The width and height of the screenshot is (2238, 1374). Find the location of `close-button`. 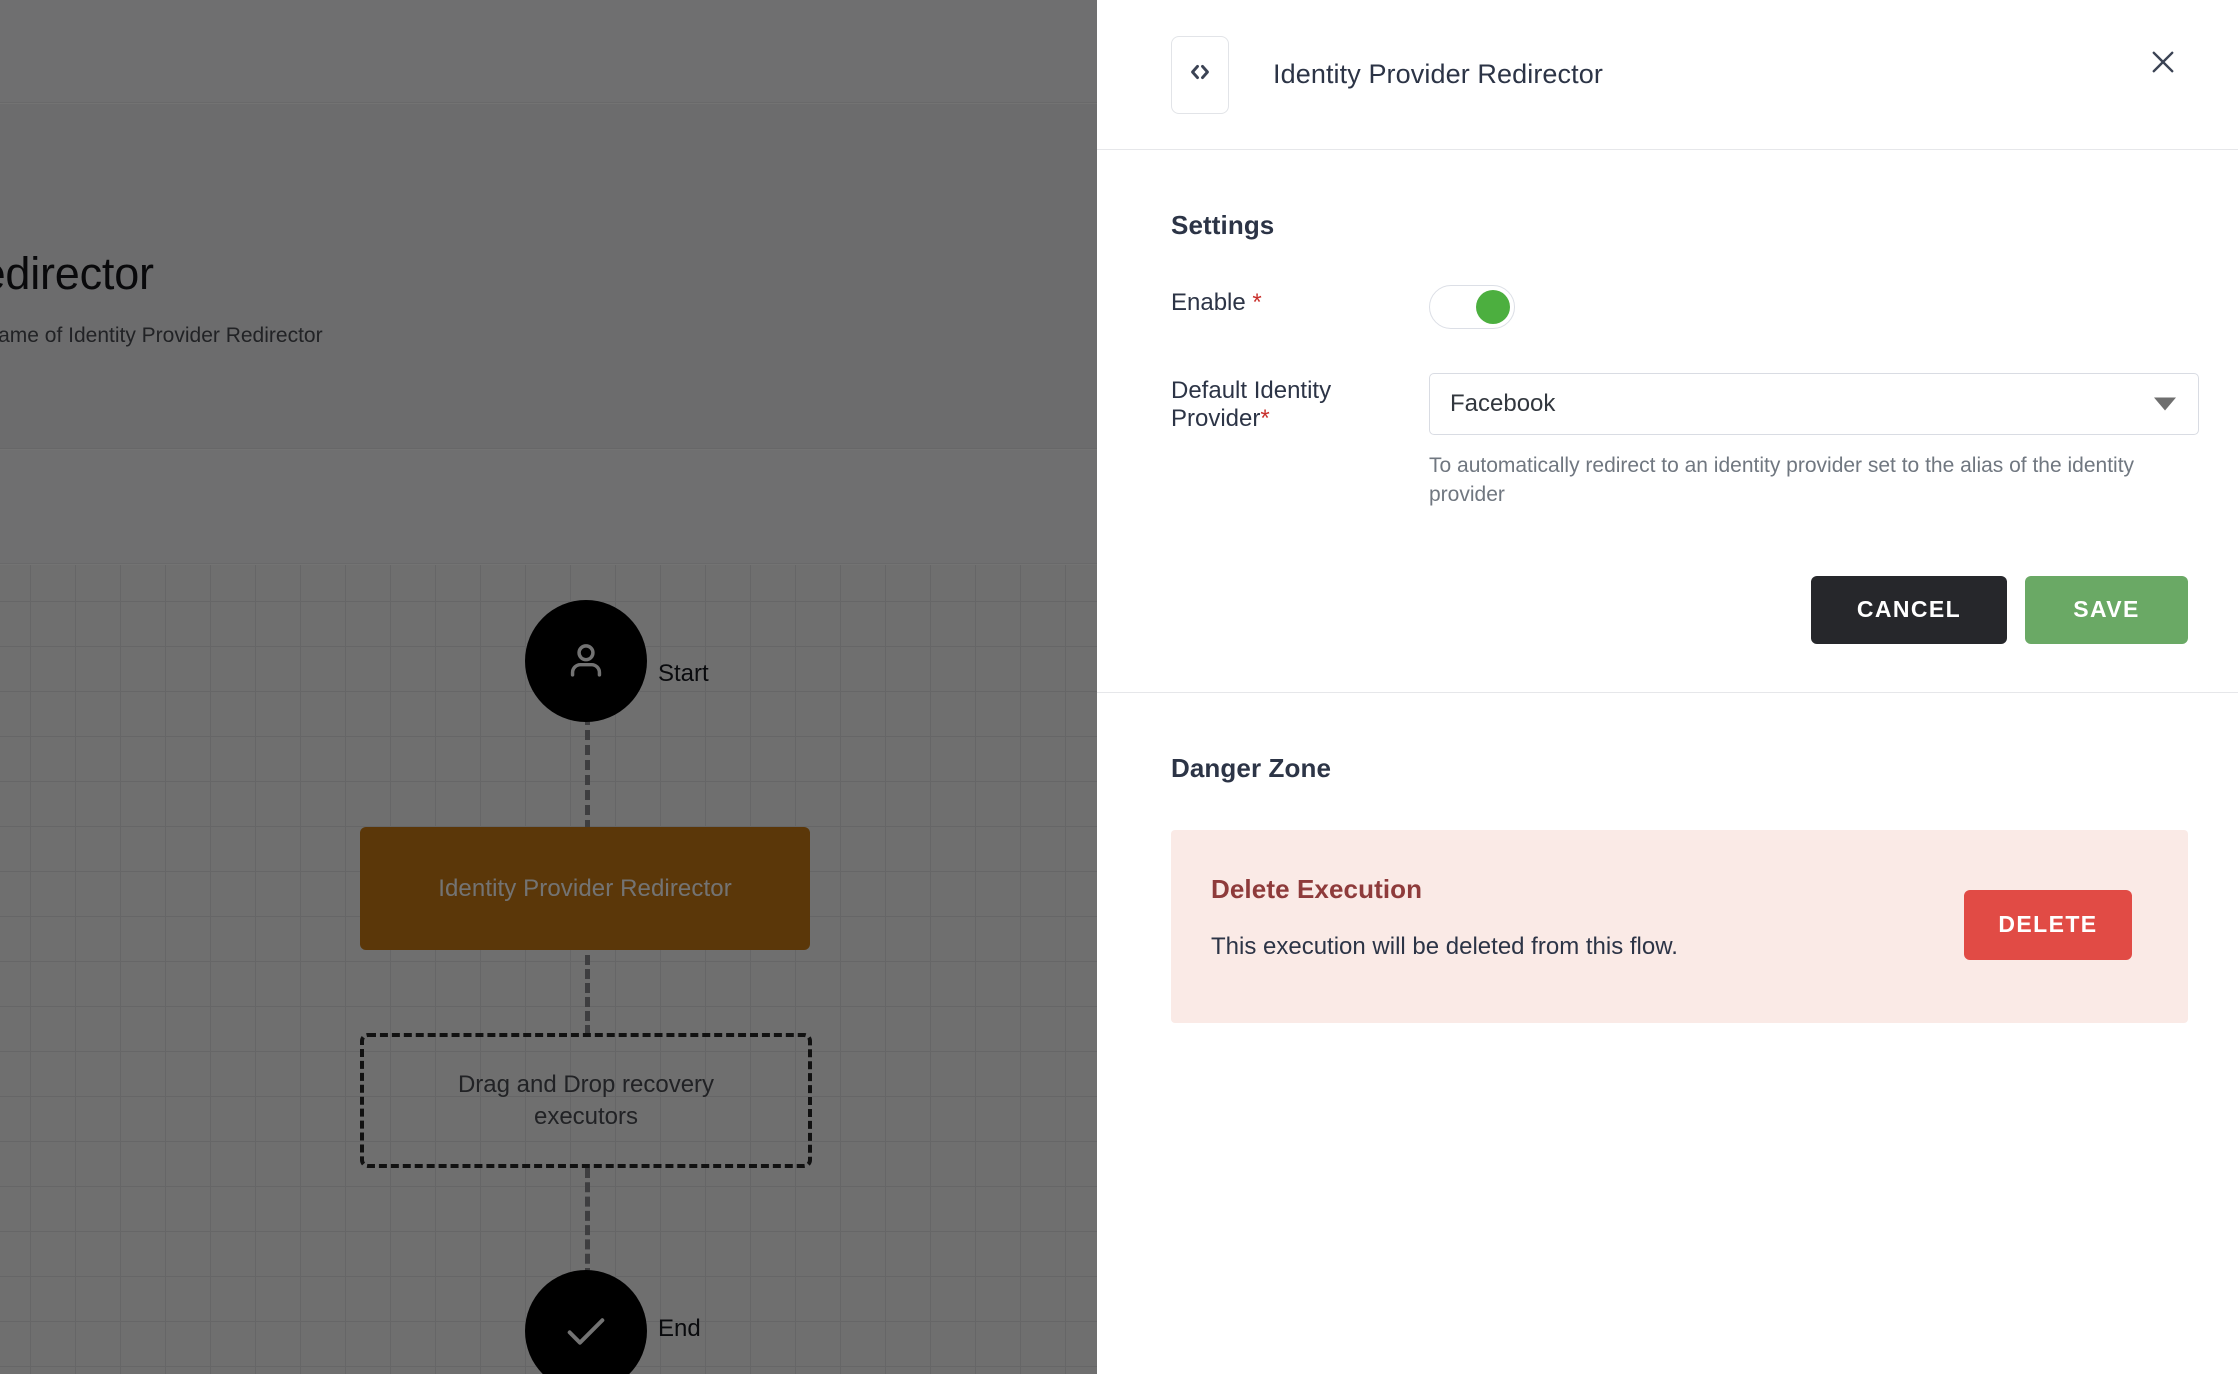

close-button is located at coordinates (2163, 63).